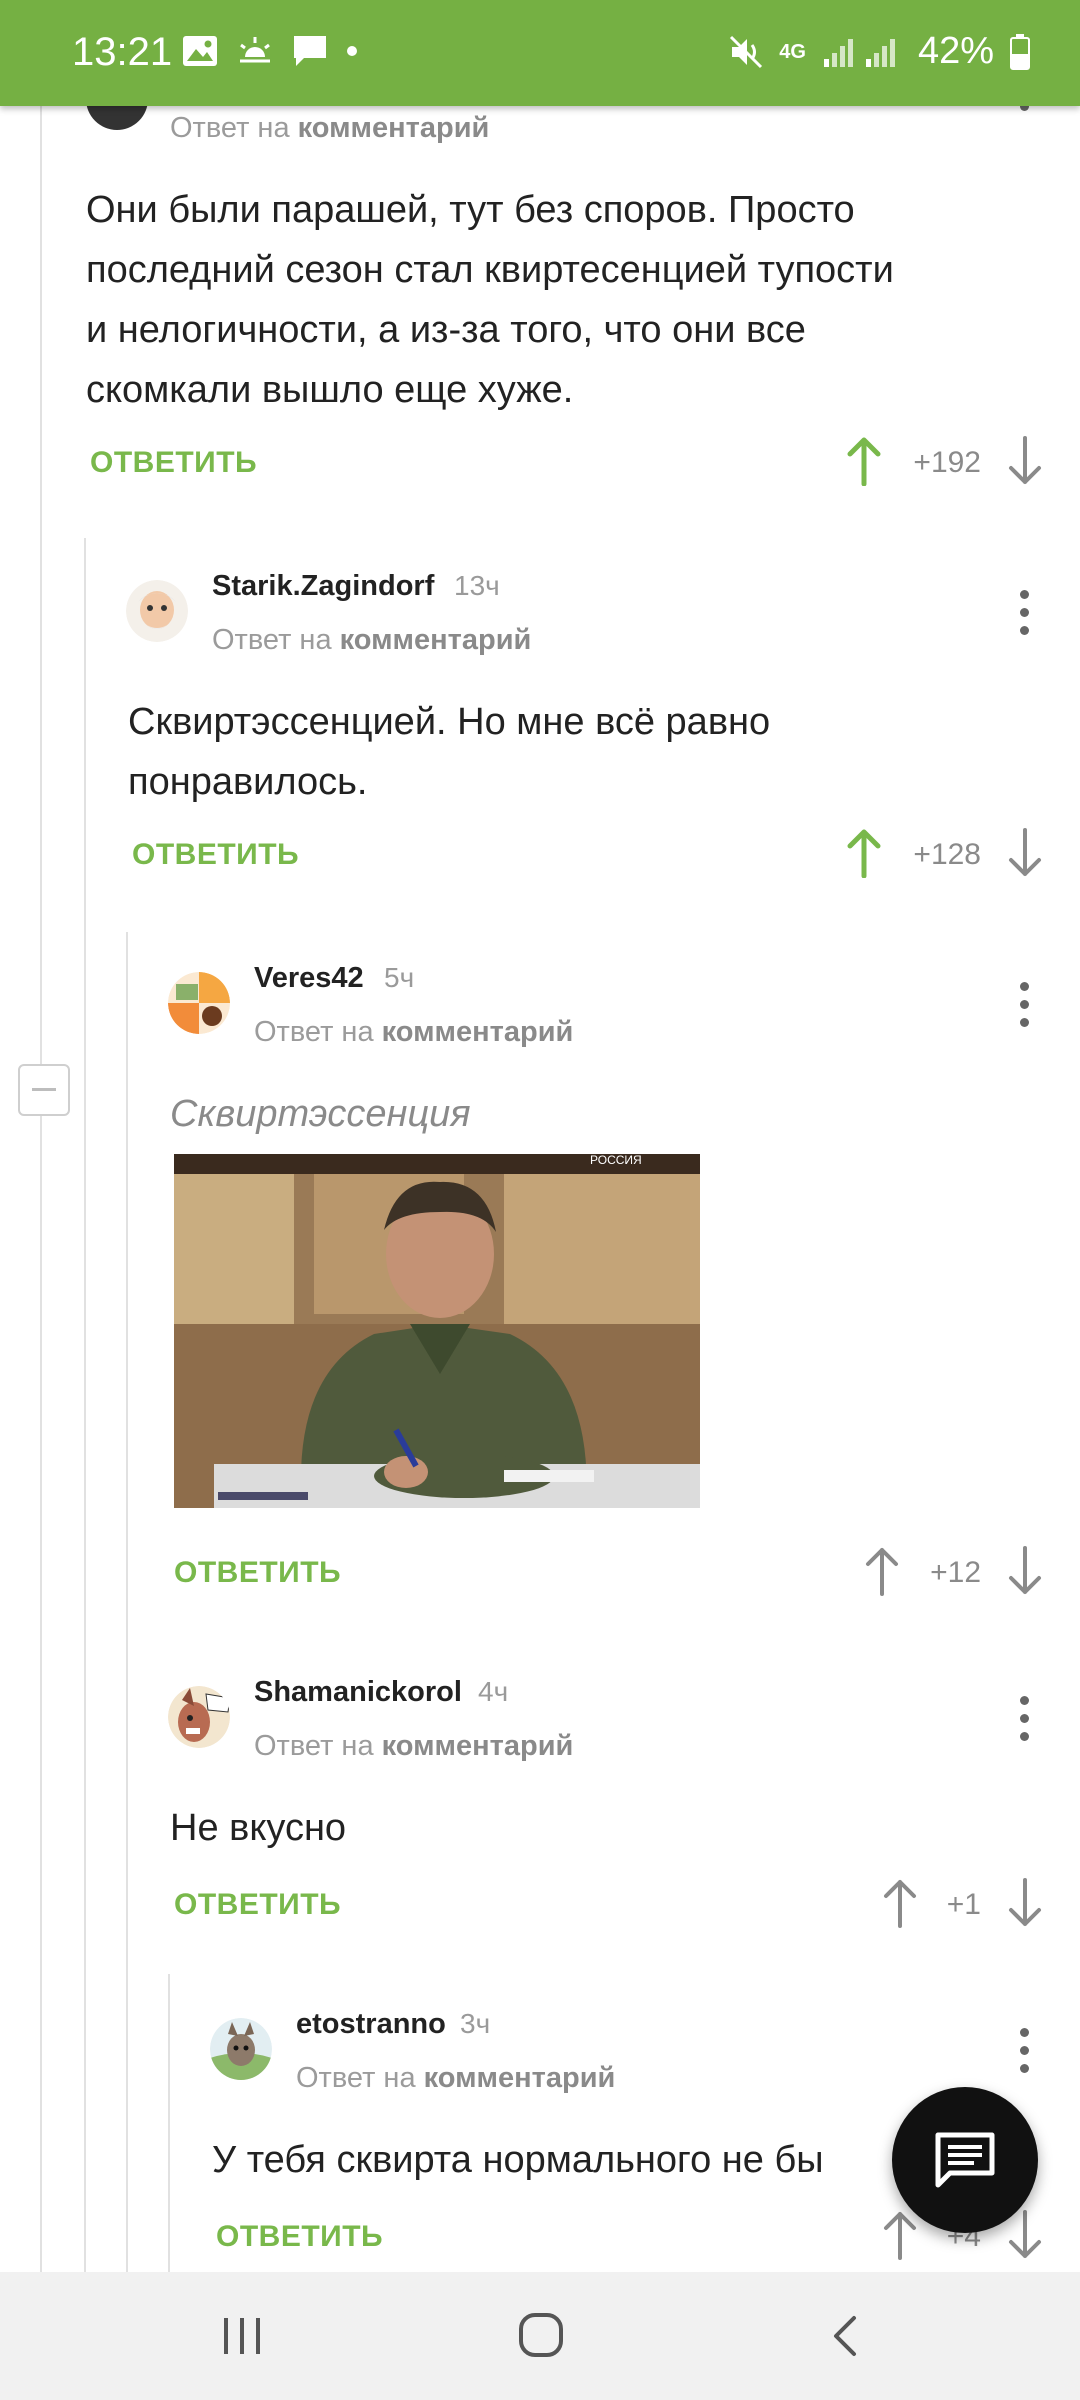 The image size is (1080, 2400). I want to click on comment-score: +1, so click(963, 1904).